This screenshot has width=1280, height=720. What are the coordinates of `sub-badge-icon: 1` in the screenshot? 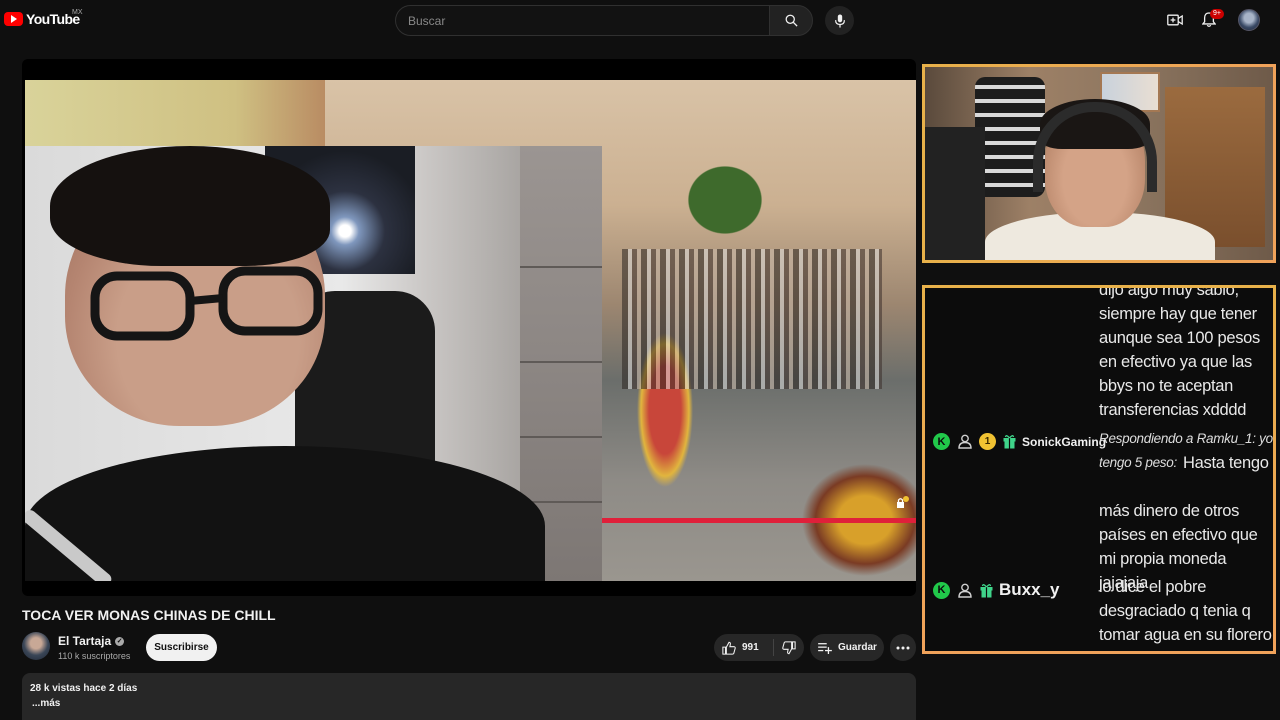 It's located at (987, 441).